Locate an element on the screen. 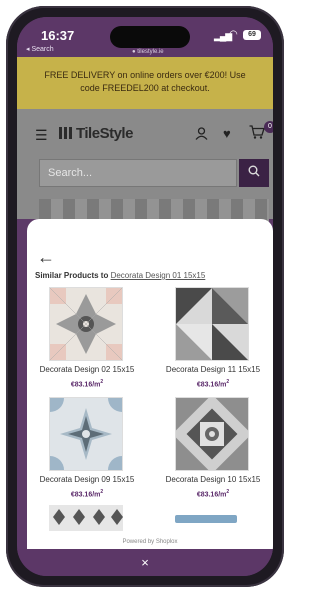 Image resolution: width=320 pixels, height=593 pixels. product-name: Decorata Design 11 15x15 is located at coordinates (213, 369).